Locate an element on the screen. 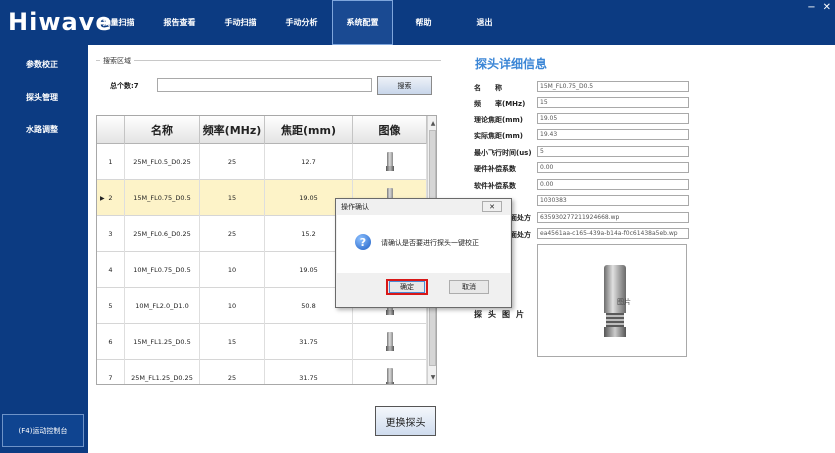  question-icon: ? is located at coordinates (363, 242).